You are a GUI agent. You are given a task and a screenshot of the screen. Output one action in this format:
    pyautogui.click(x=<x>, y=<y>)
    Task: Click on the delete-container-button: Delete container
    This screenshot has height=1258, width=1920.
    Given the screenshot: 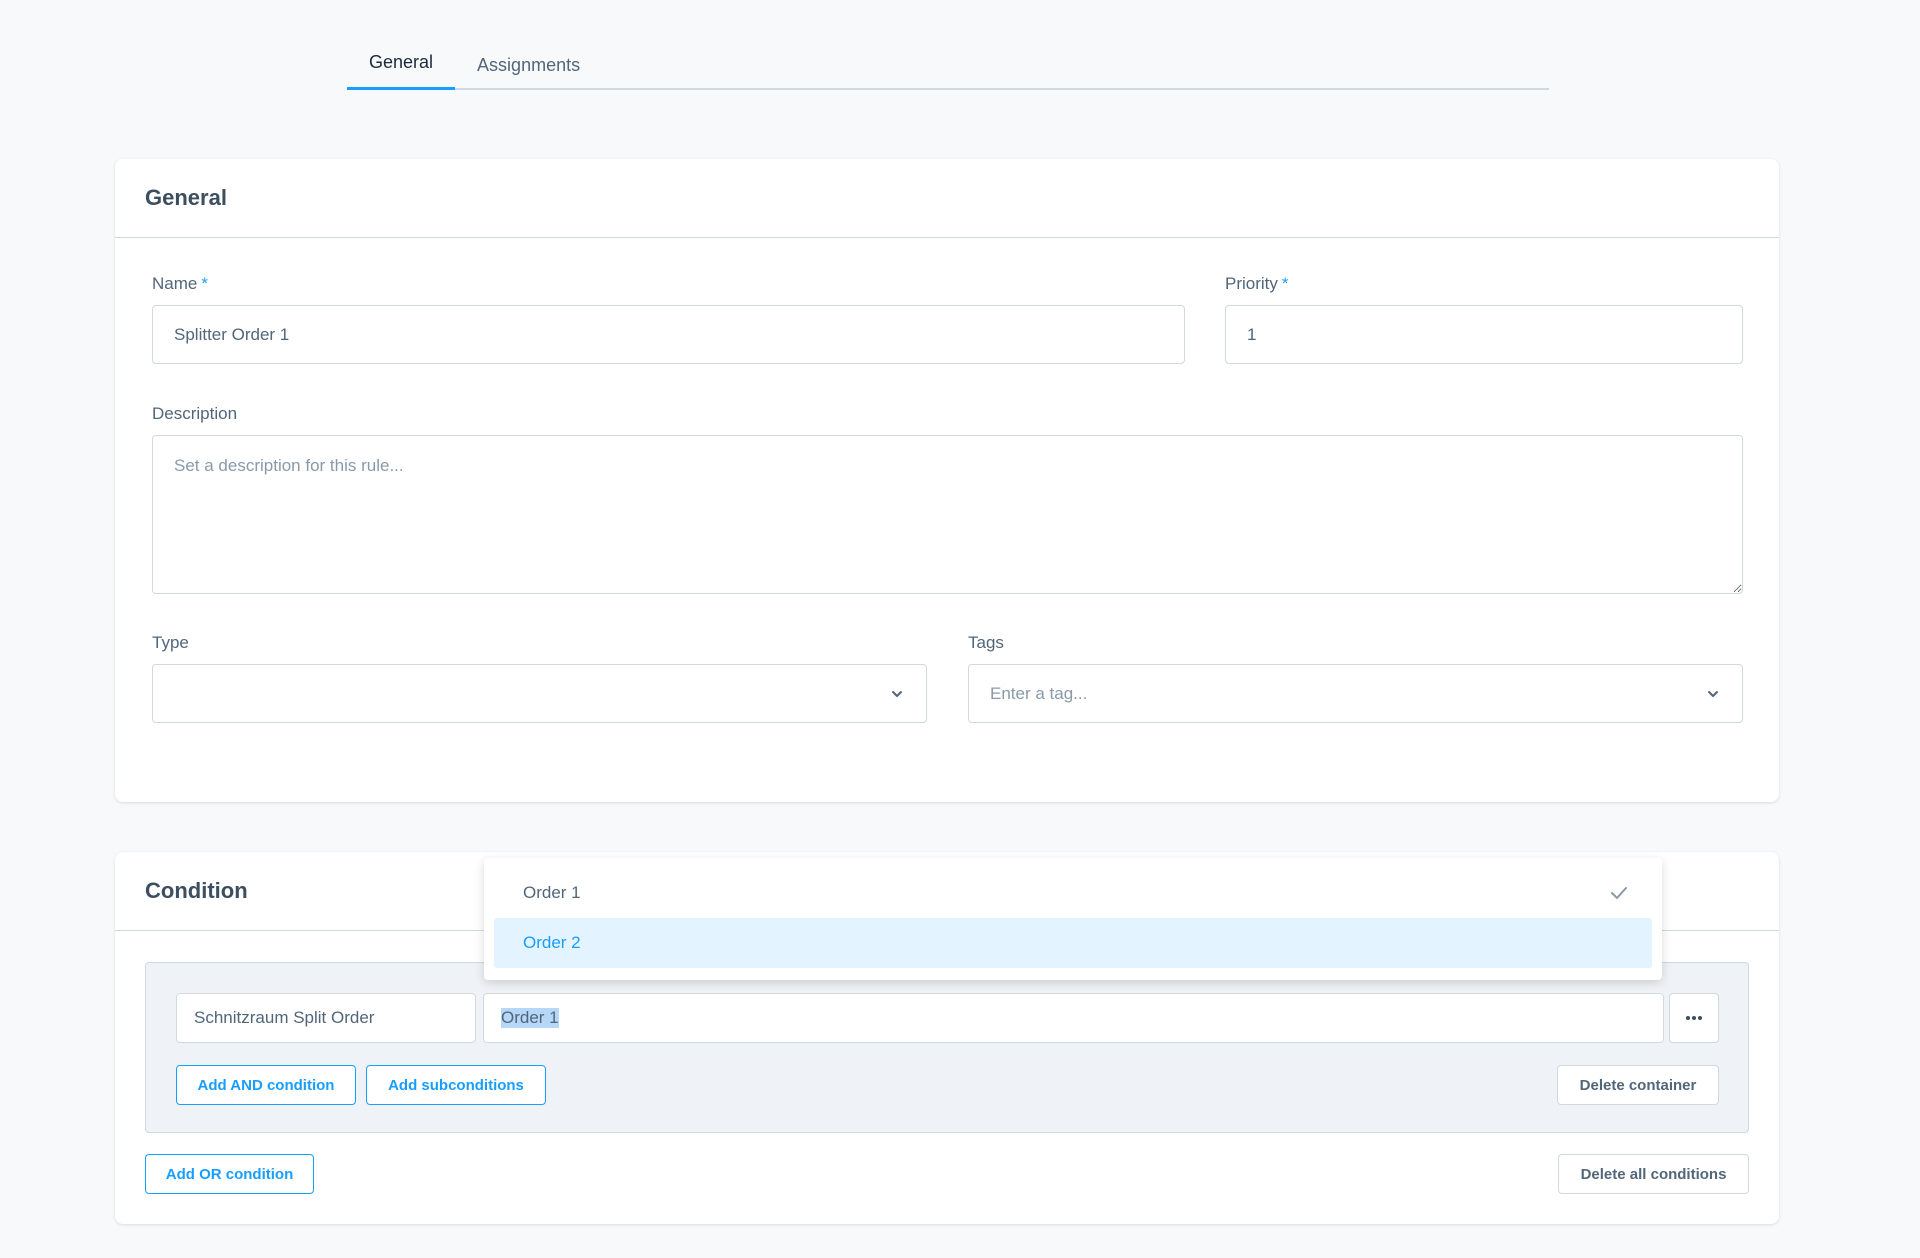 What is the action you would take?
    pyautogui.click(x=1638, y=1085)
    